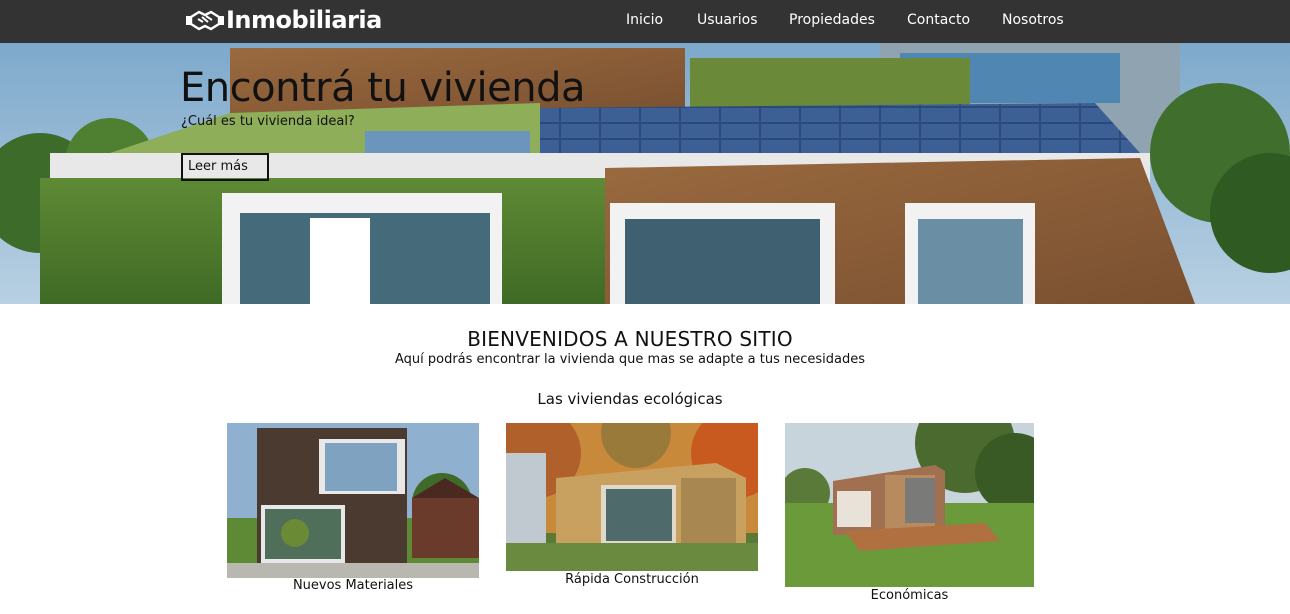  What do you see at coordinates (632, 579) in the screenshot?
I see `card-caption: Rápida Construcción` at bounding box center [632, 579].